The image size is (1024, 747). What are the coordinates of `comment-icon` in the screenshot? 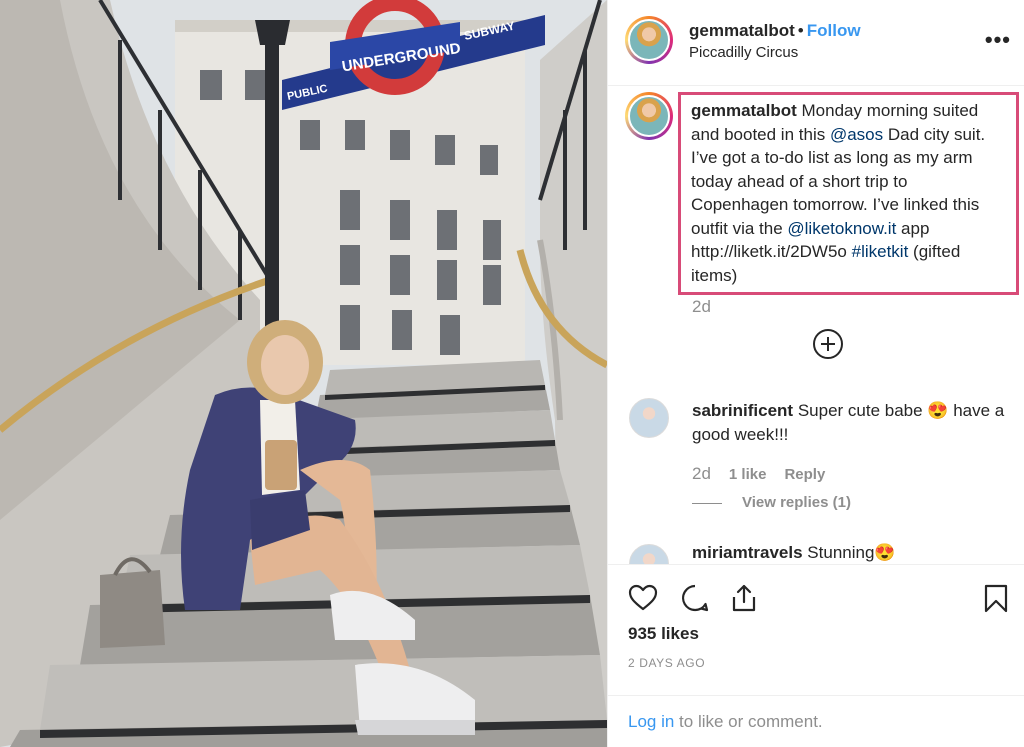 It's located at (695, 598).